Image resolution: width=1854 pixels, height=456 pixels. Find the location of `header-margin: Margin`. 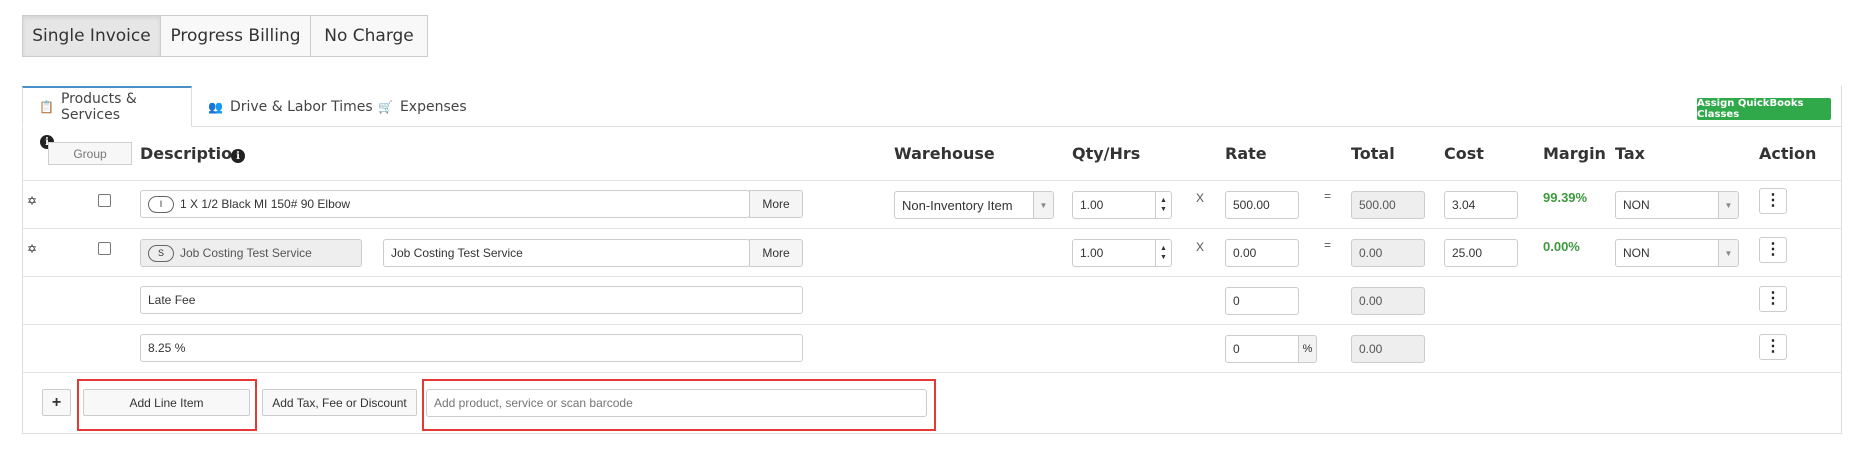

header-margin: Margin is located at coordinates (1574, 153).